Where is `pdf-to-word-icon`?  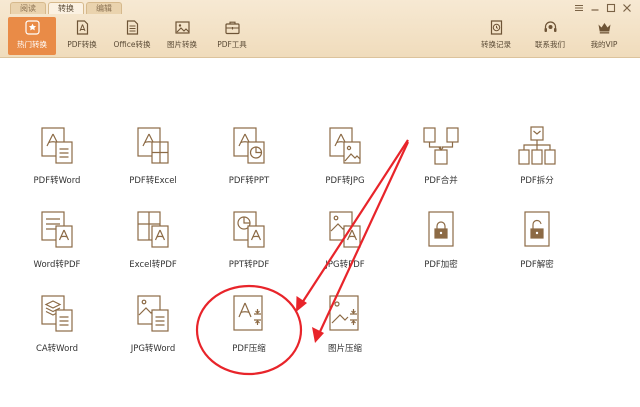 pdf-to-word-icon is located at coordinates (57, 146).